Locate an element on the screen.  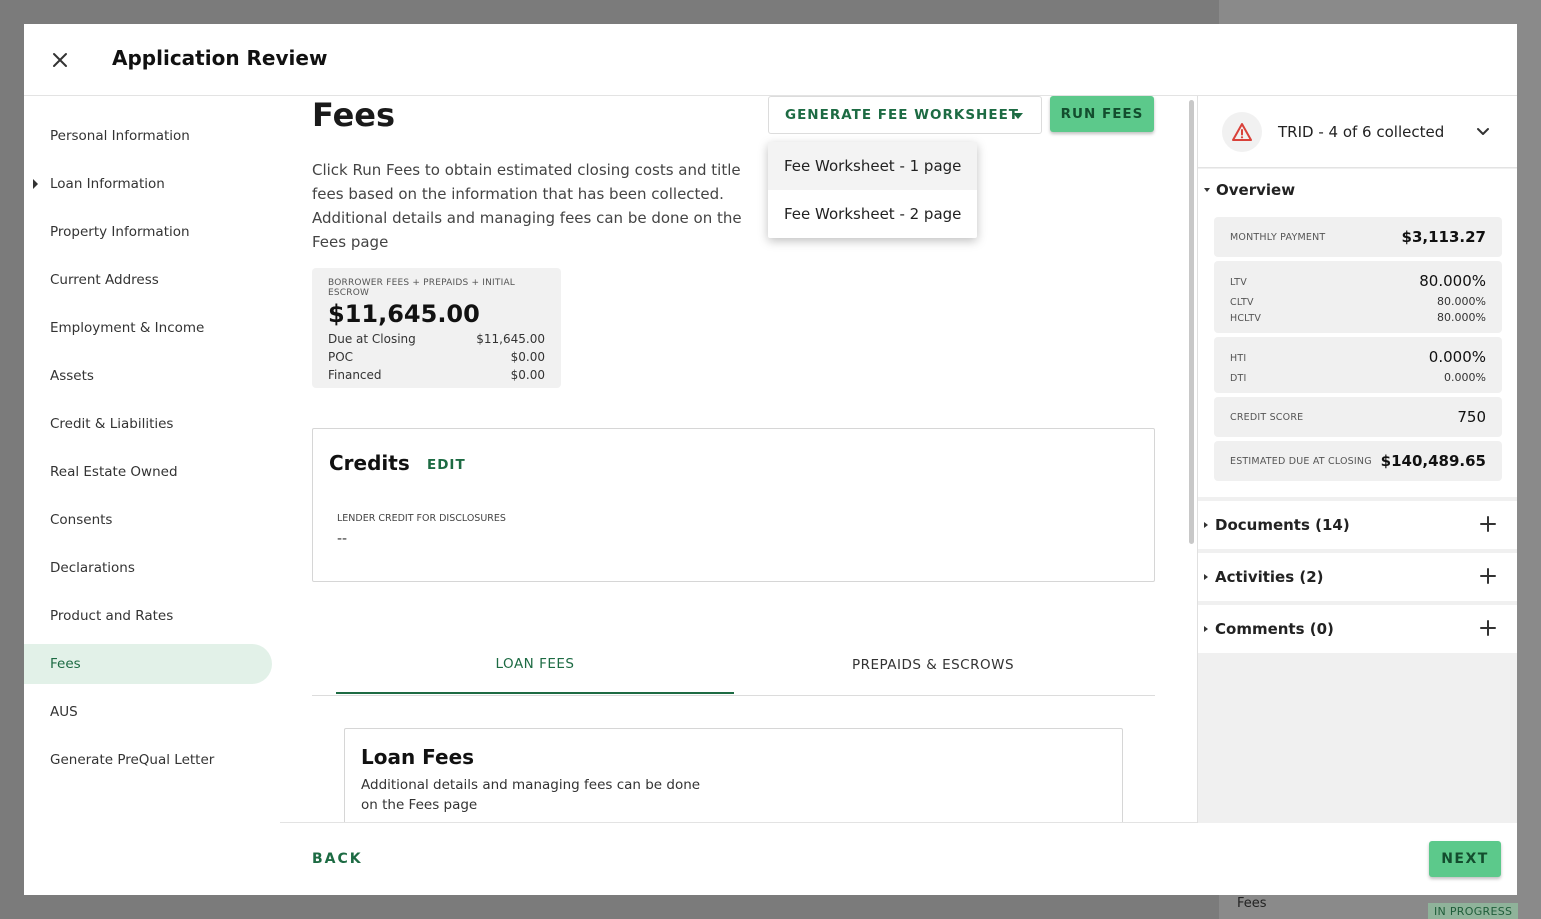
estimated-due-label: ESTIMATED DUE AT CLOSING is located at coordinates (1301, 461).